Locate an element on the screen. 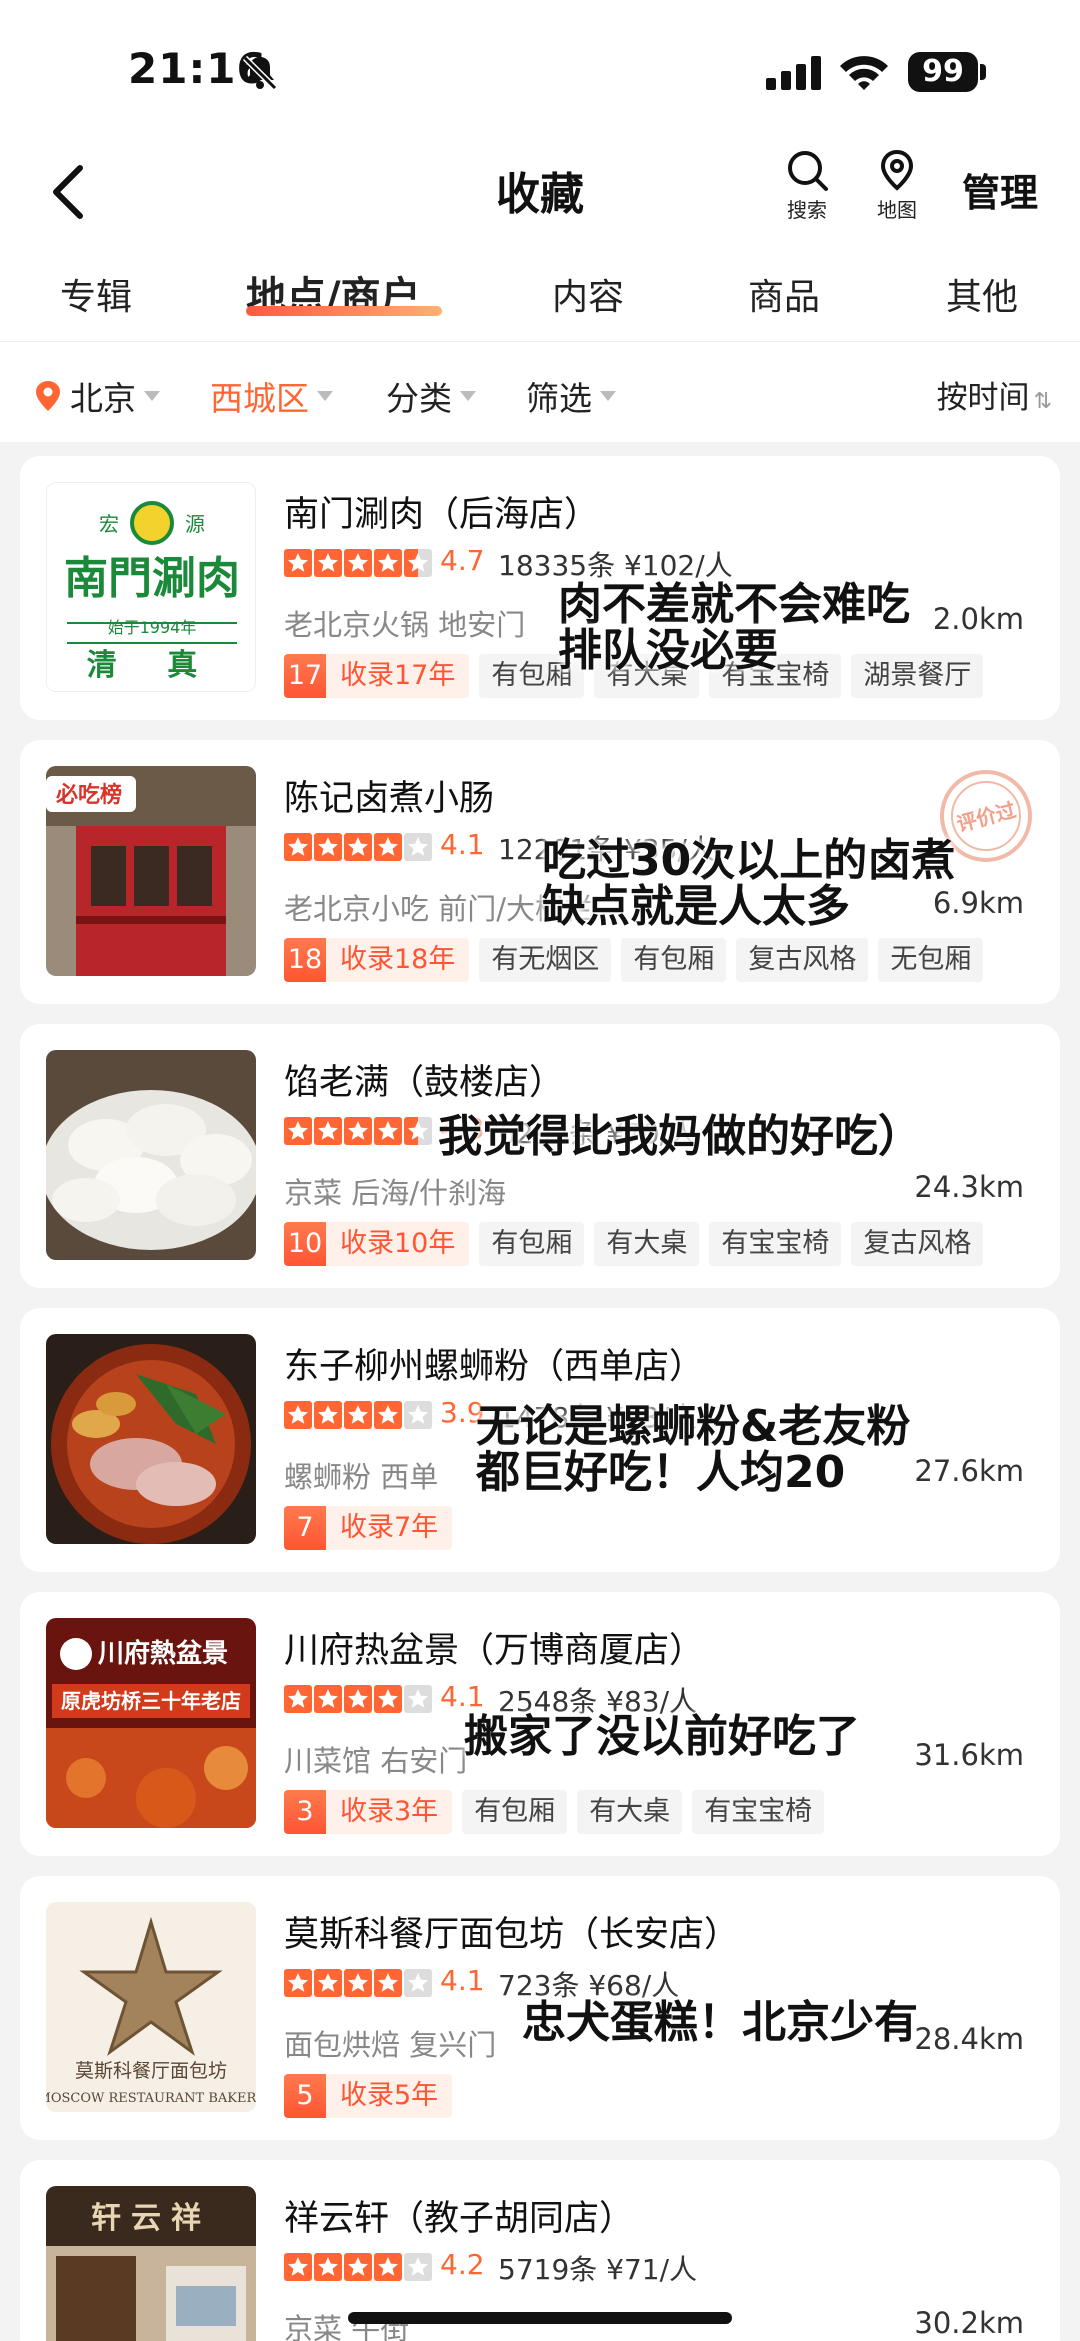 The height and width of the screenshot is (2341, 1080). handwritten-note: 搬家了没以前好吃了 is located at coordinates (662, 1736).